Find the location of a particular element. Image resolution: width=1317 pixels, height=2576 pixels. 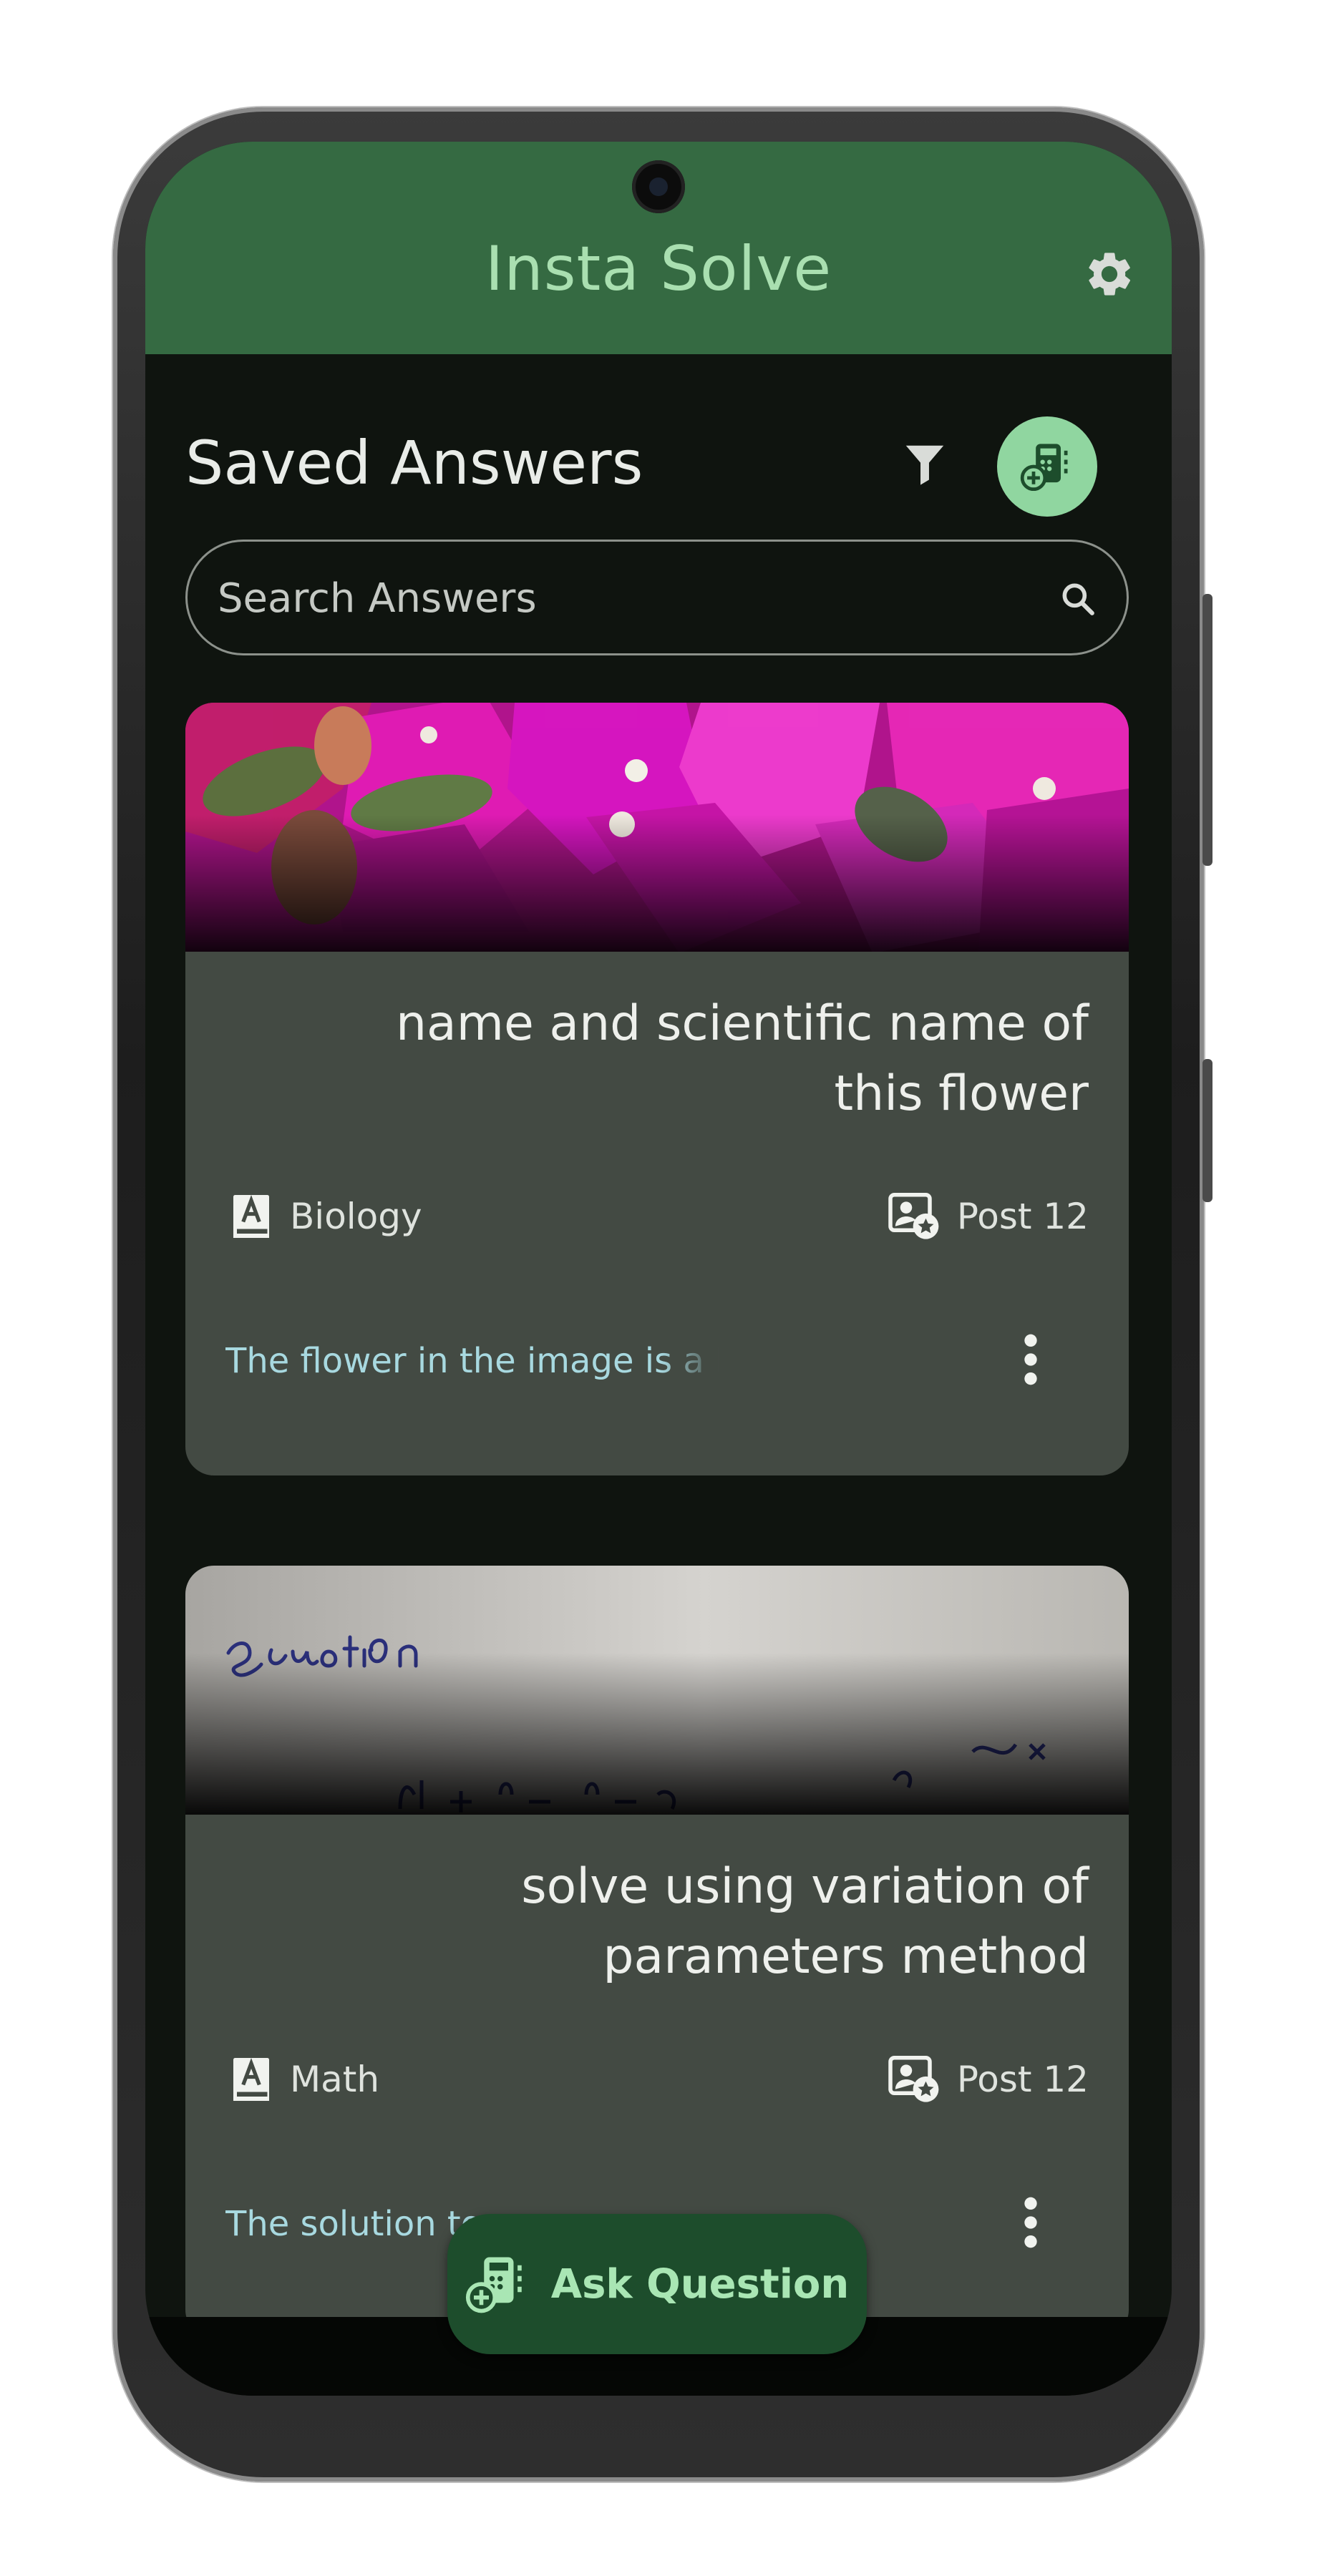

volume-button is located at coordinates (1207, 730).